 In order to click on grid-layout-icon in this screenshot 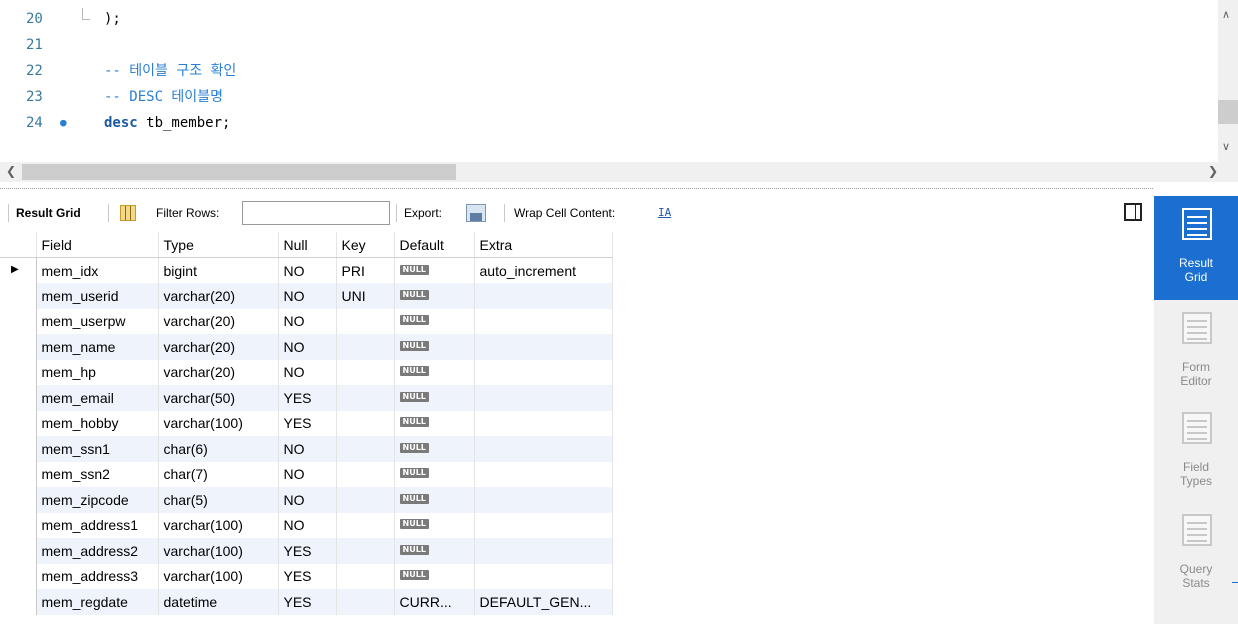, I will do `click(128, 213)`.